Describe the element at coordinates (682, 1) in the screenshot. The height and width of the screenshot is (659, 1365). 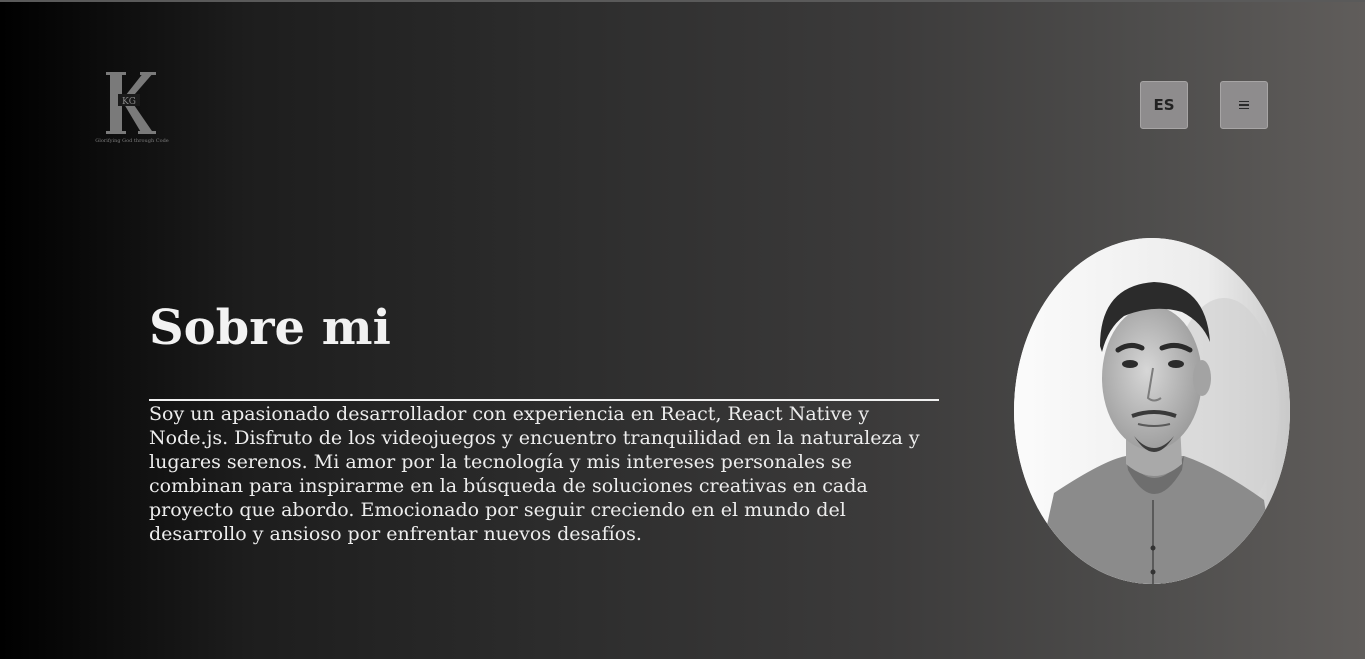
I see `top-border` at that location.